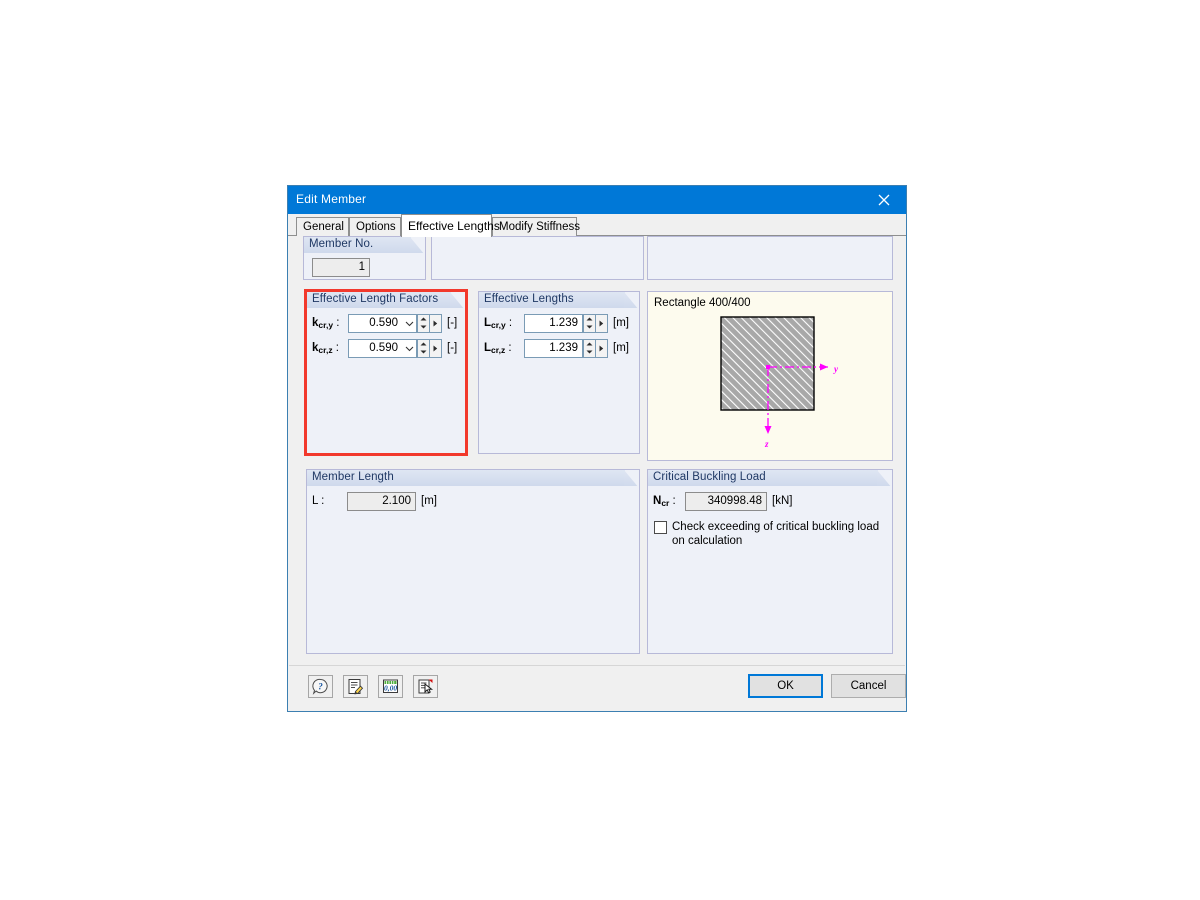  What do you see at coordinates (423, 319) in the screenshot?
I see `kcry-spinner-up-icon` at bounding box center [423, 319].